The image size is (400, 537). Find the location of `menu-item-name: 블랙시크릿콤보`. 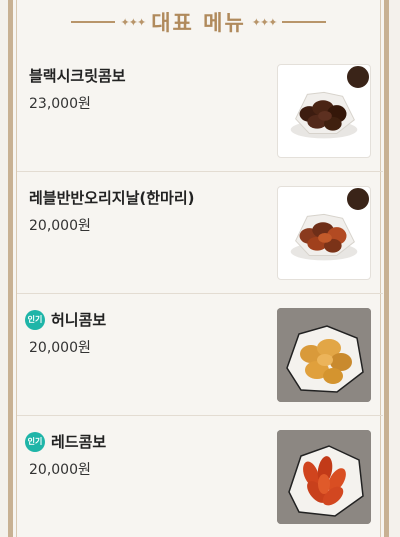

menu-item-name: 블랙시크릿콤보 is located at coordinates (77, 76).